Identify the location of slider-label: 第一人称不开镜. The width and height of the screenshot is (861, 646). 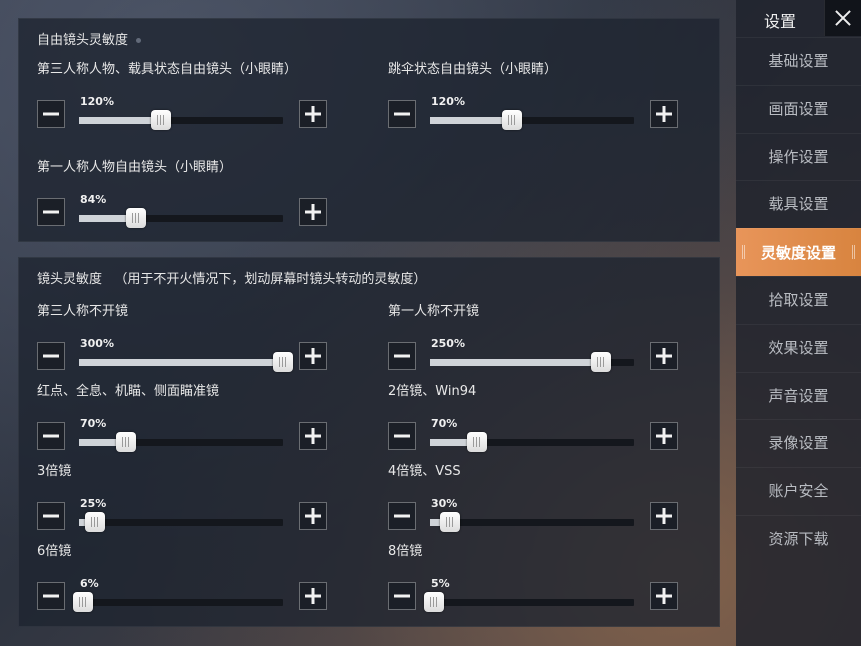
(434, 311).